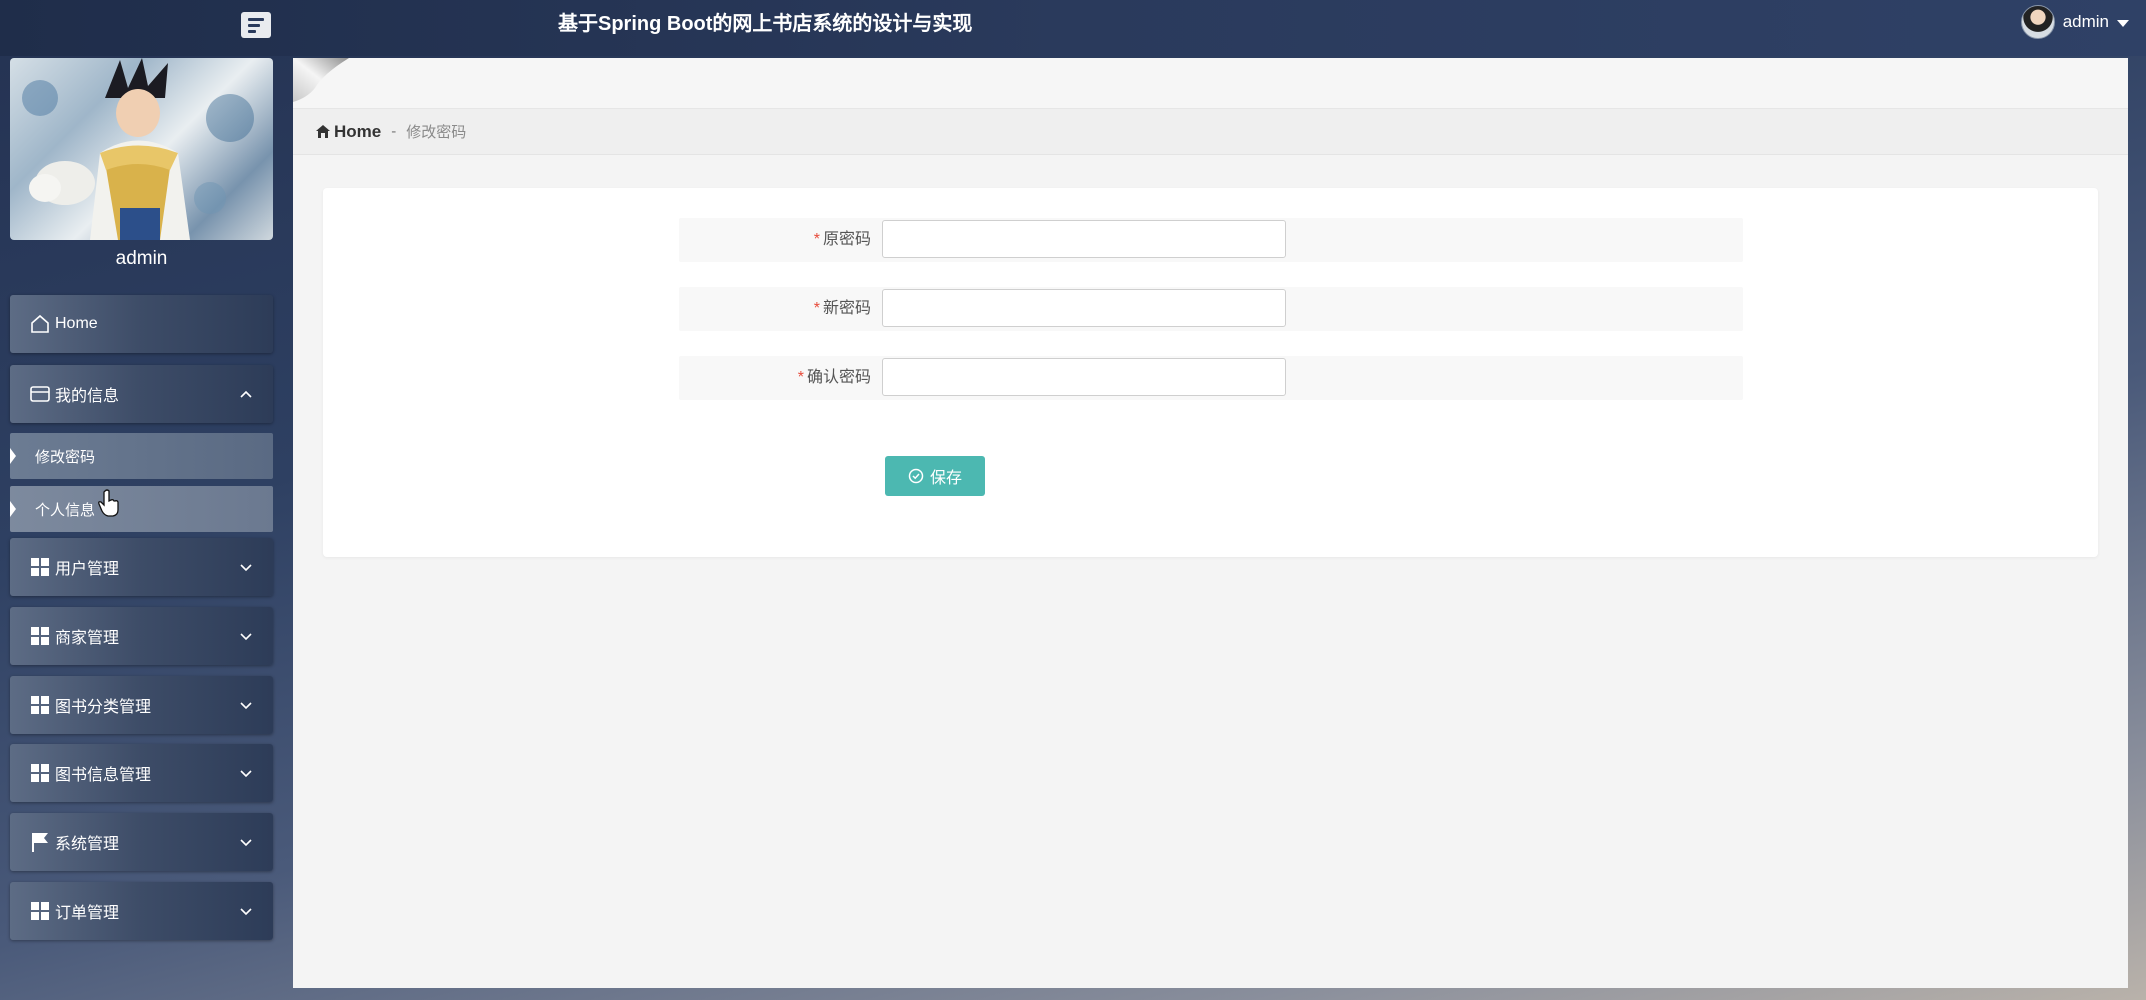 The height and width of the screenshot is (1000, 2146). I want to click on profile-picture, so click(141, 149).